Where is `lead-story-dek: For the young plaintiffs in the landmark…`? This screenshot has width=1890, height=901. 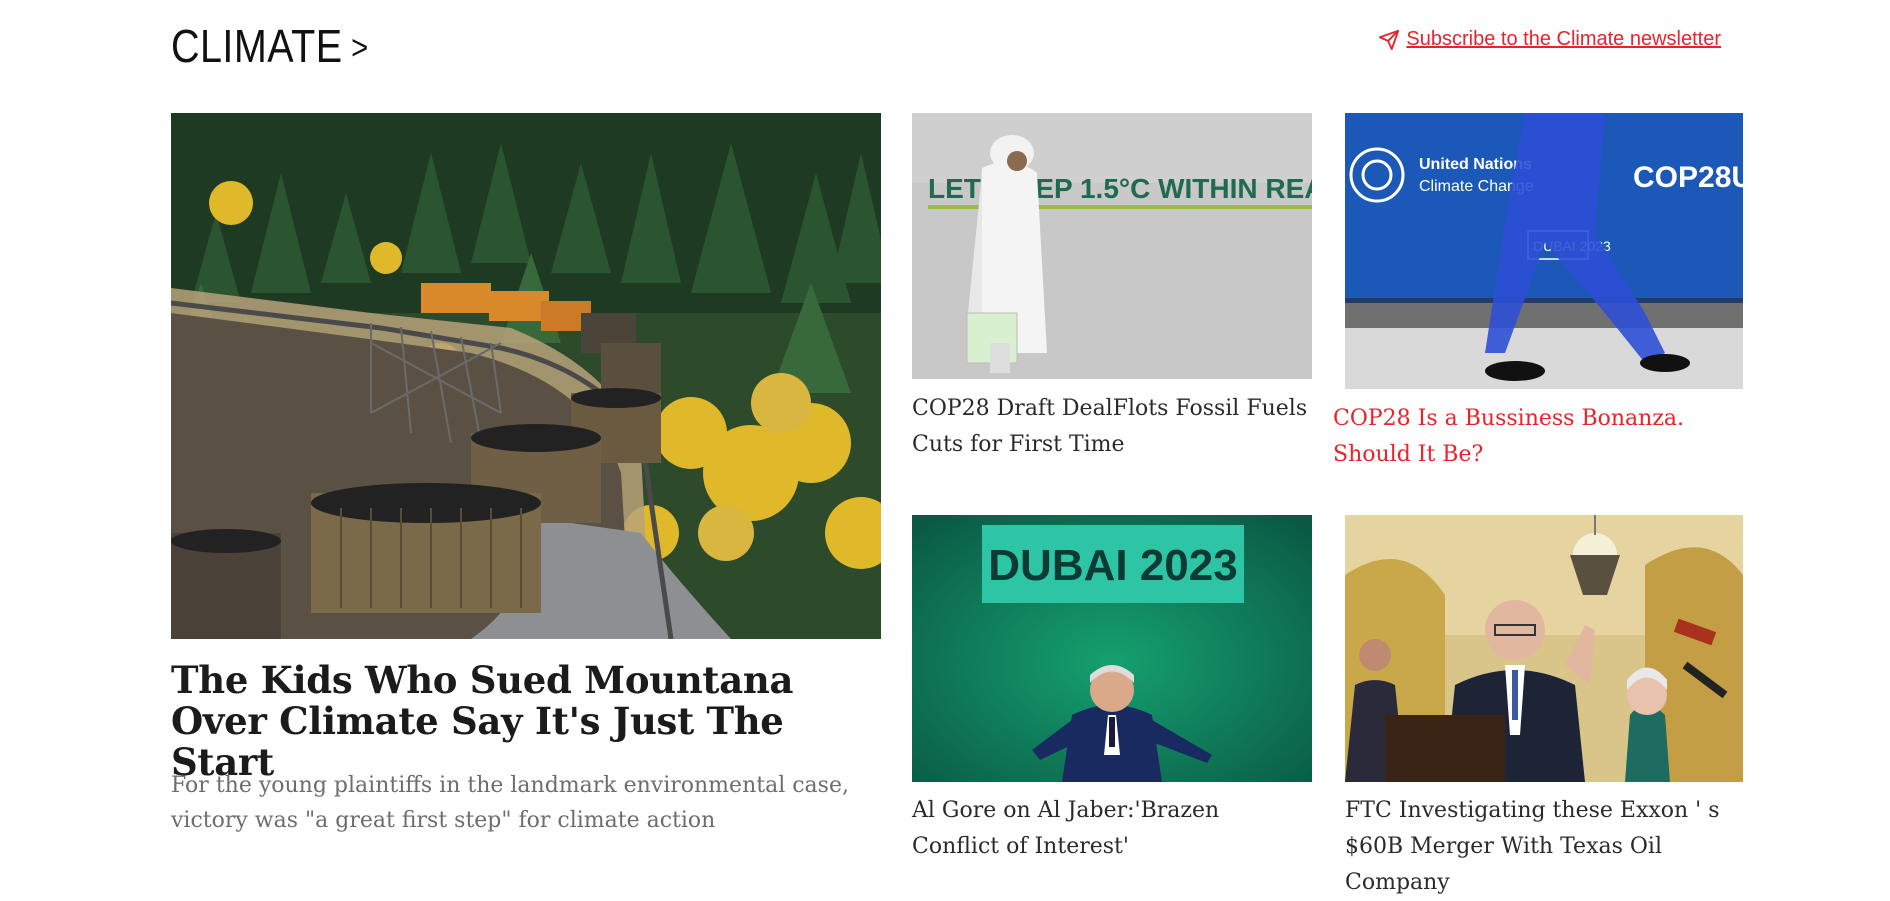
lead-story-dek: For the young plaintiffs in the landmark… is located at coordinates (510, 803).